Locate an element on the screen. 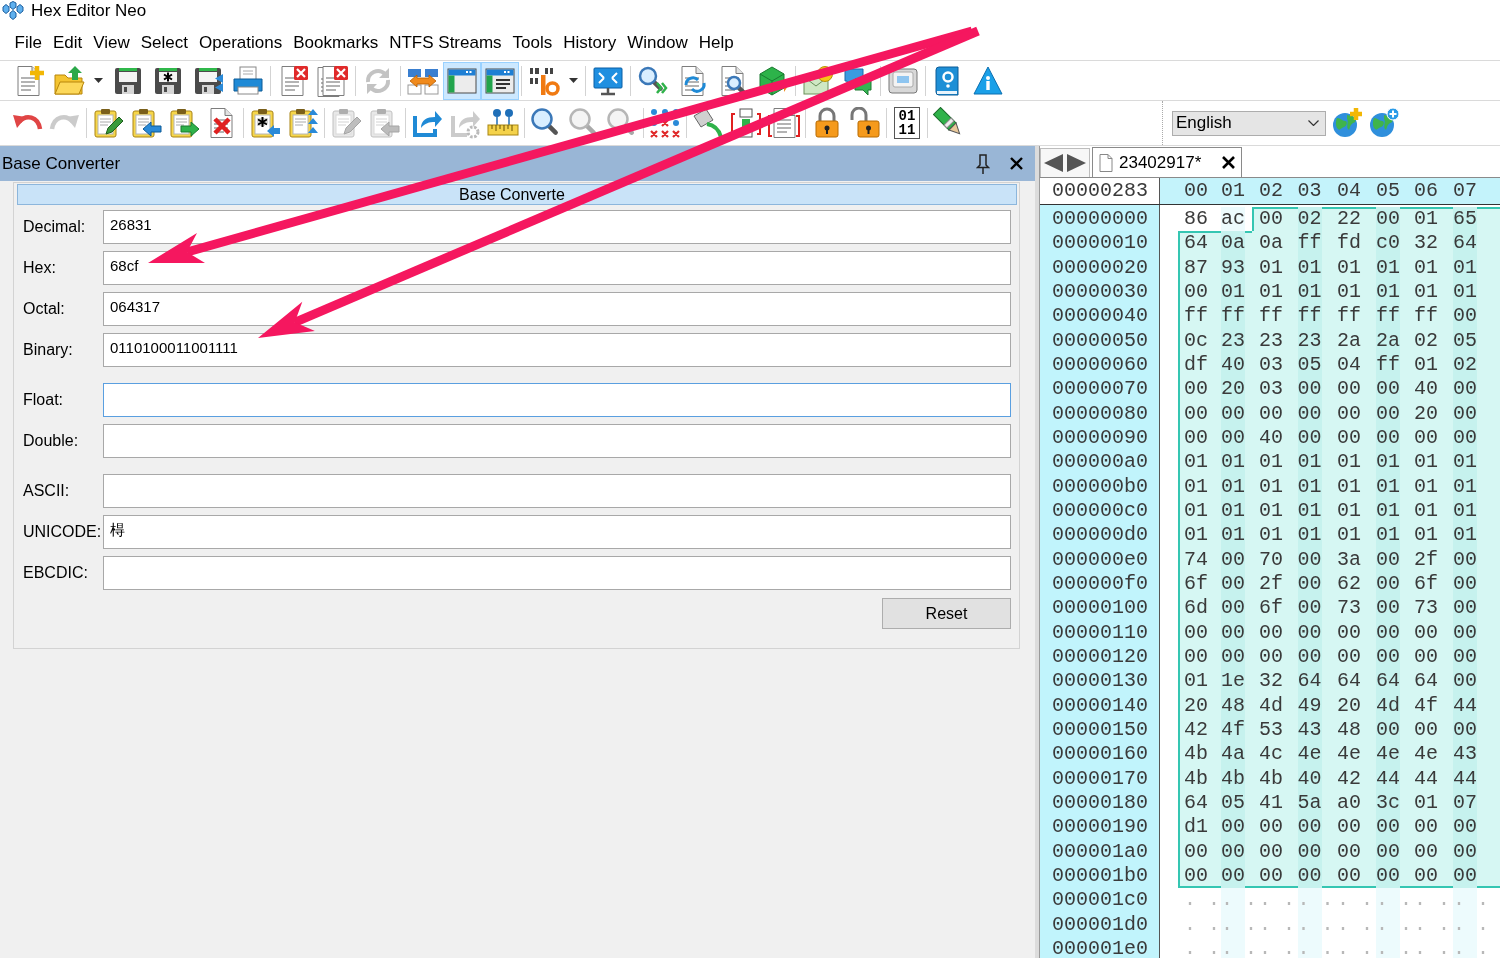  clipboard-arrow-icon is located at coordinates (146, 123).